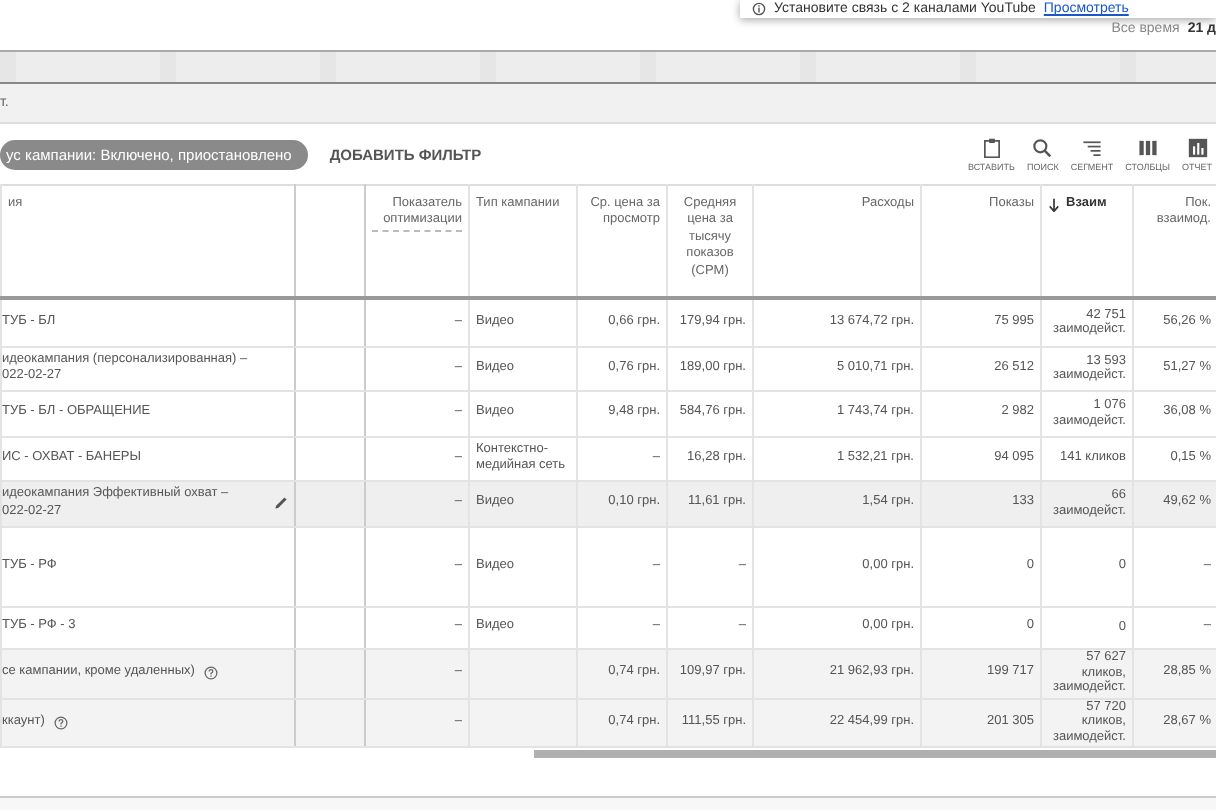 Image resolution: width=1216 pixels, height=810 pixels. What do you see at coordinates (1042, 147) in the screenshot?
I see `search-icon` at bounding box center [1042, 147].